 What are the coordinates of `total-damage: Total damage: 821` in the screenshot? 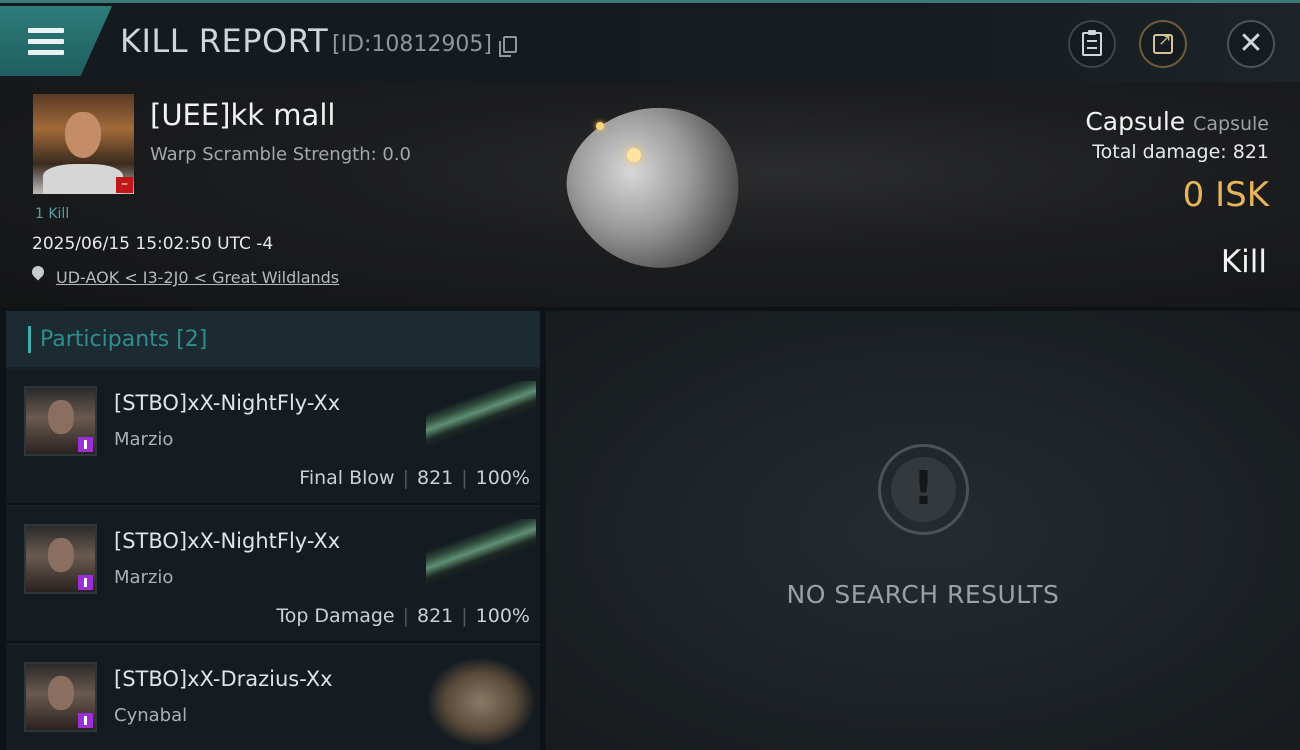 It's located at (1180, 152).